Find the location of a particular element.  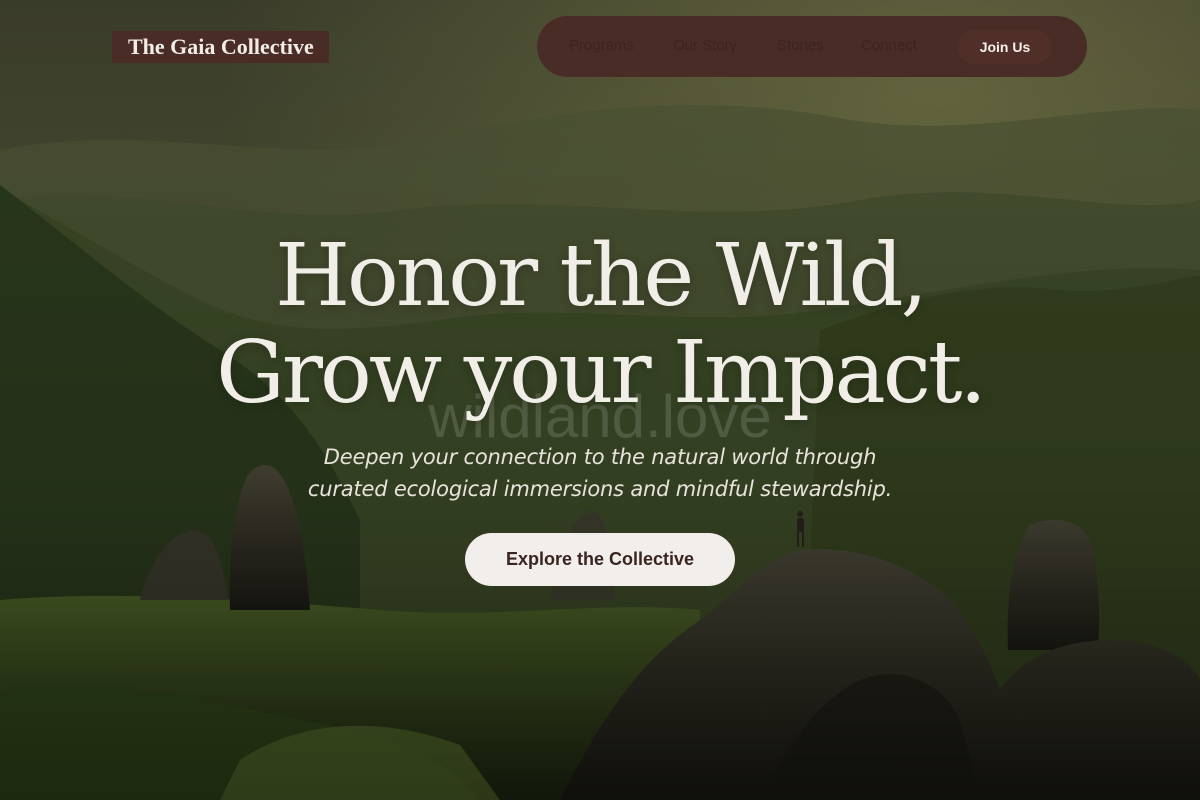

headline-line-1: Honor the Wild, is located at coordinates (601, 276).